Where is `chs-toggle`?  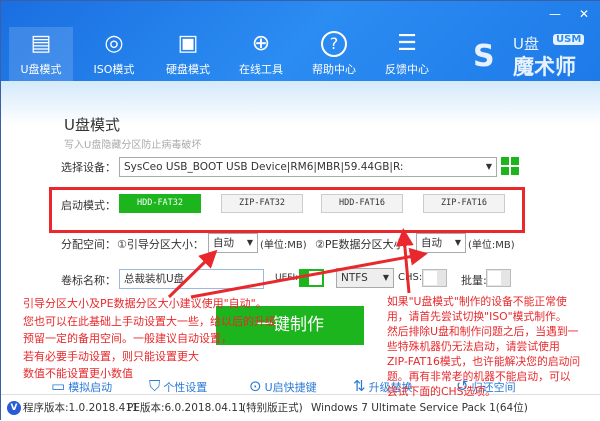
chs-toggle is located at coordinates (434, 278).